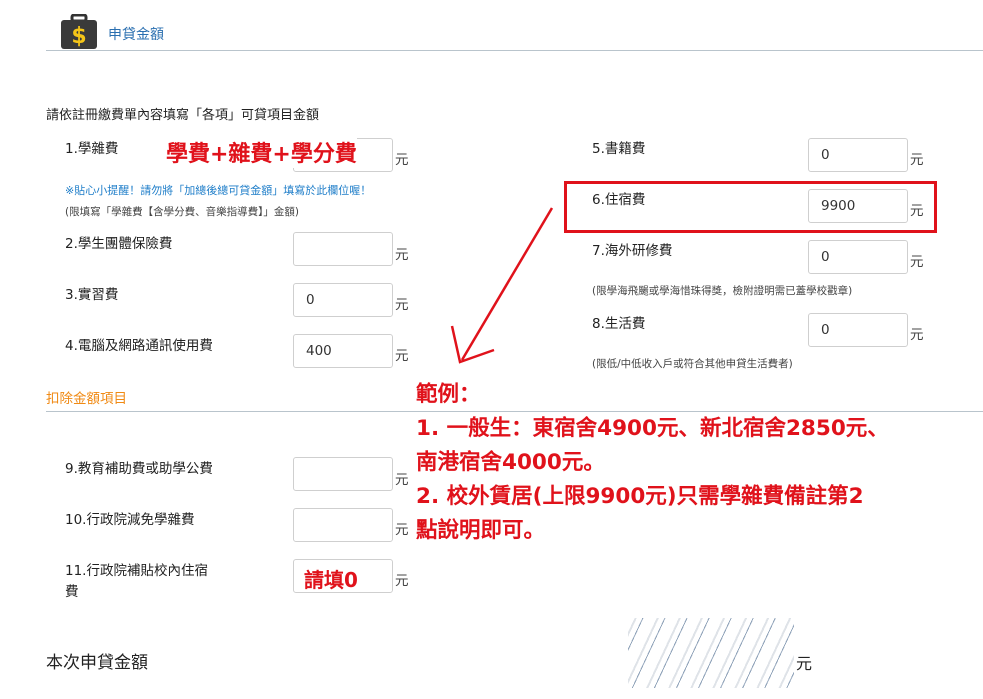 The height and width of the screenshot is (699, 983). What do you see at coordinates (331, 580) in the screenshot?
I see `fill-zero-annotation: 請填0` at bounding box center [331, 580].